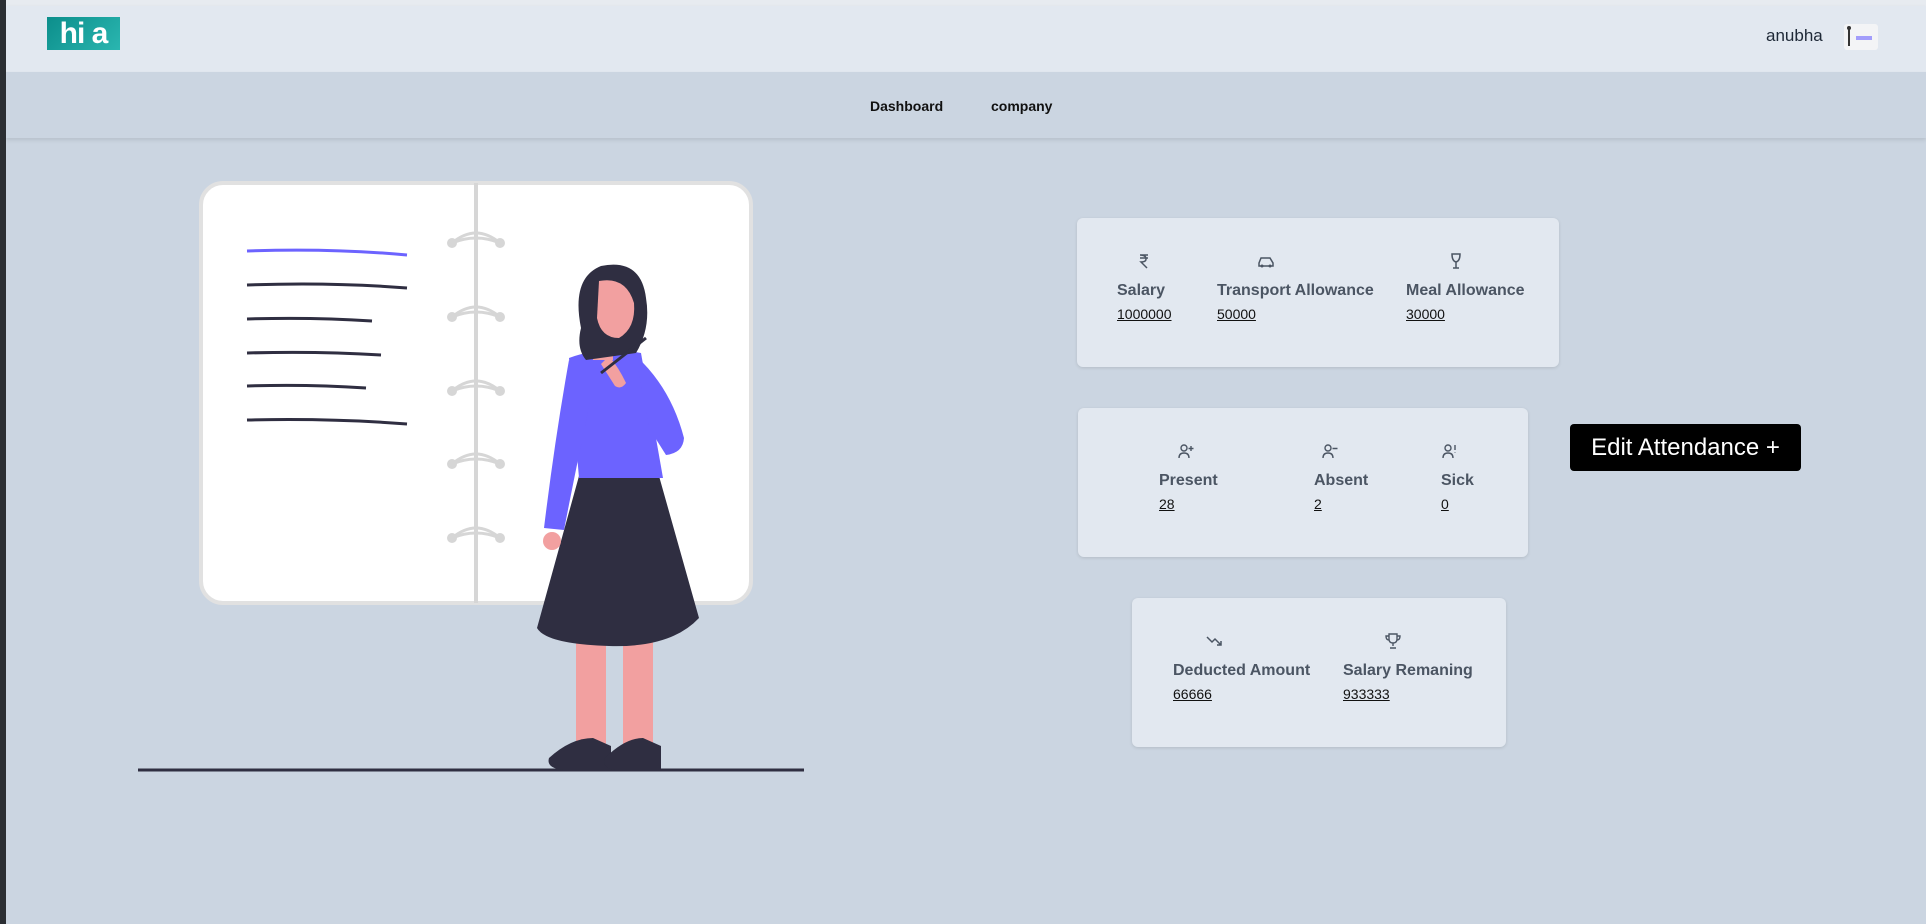 This screenshot has width=1926, height=924. I want to click on absent-value: 2, so click(1341, 504).